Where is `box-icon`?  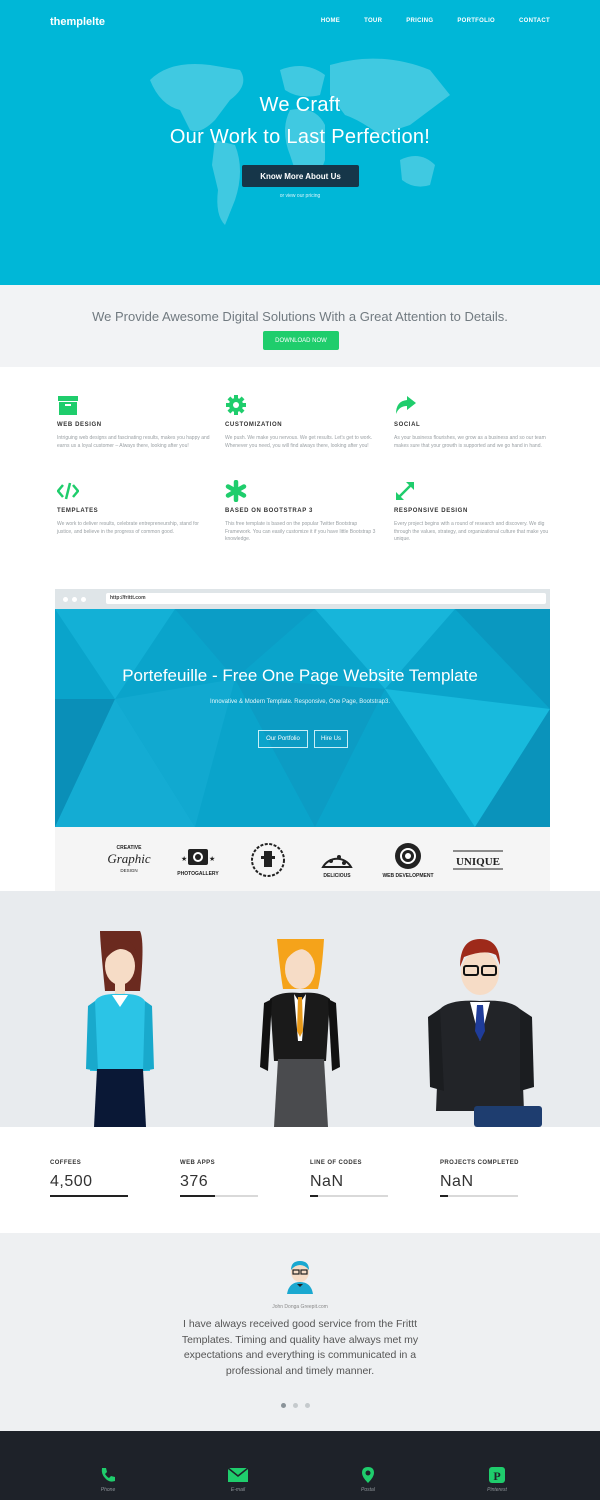 box-icon is located at coordinates (68, 405).